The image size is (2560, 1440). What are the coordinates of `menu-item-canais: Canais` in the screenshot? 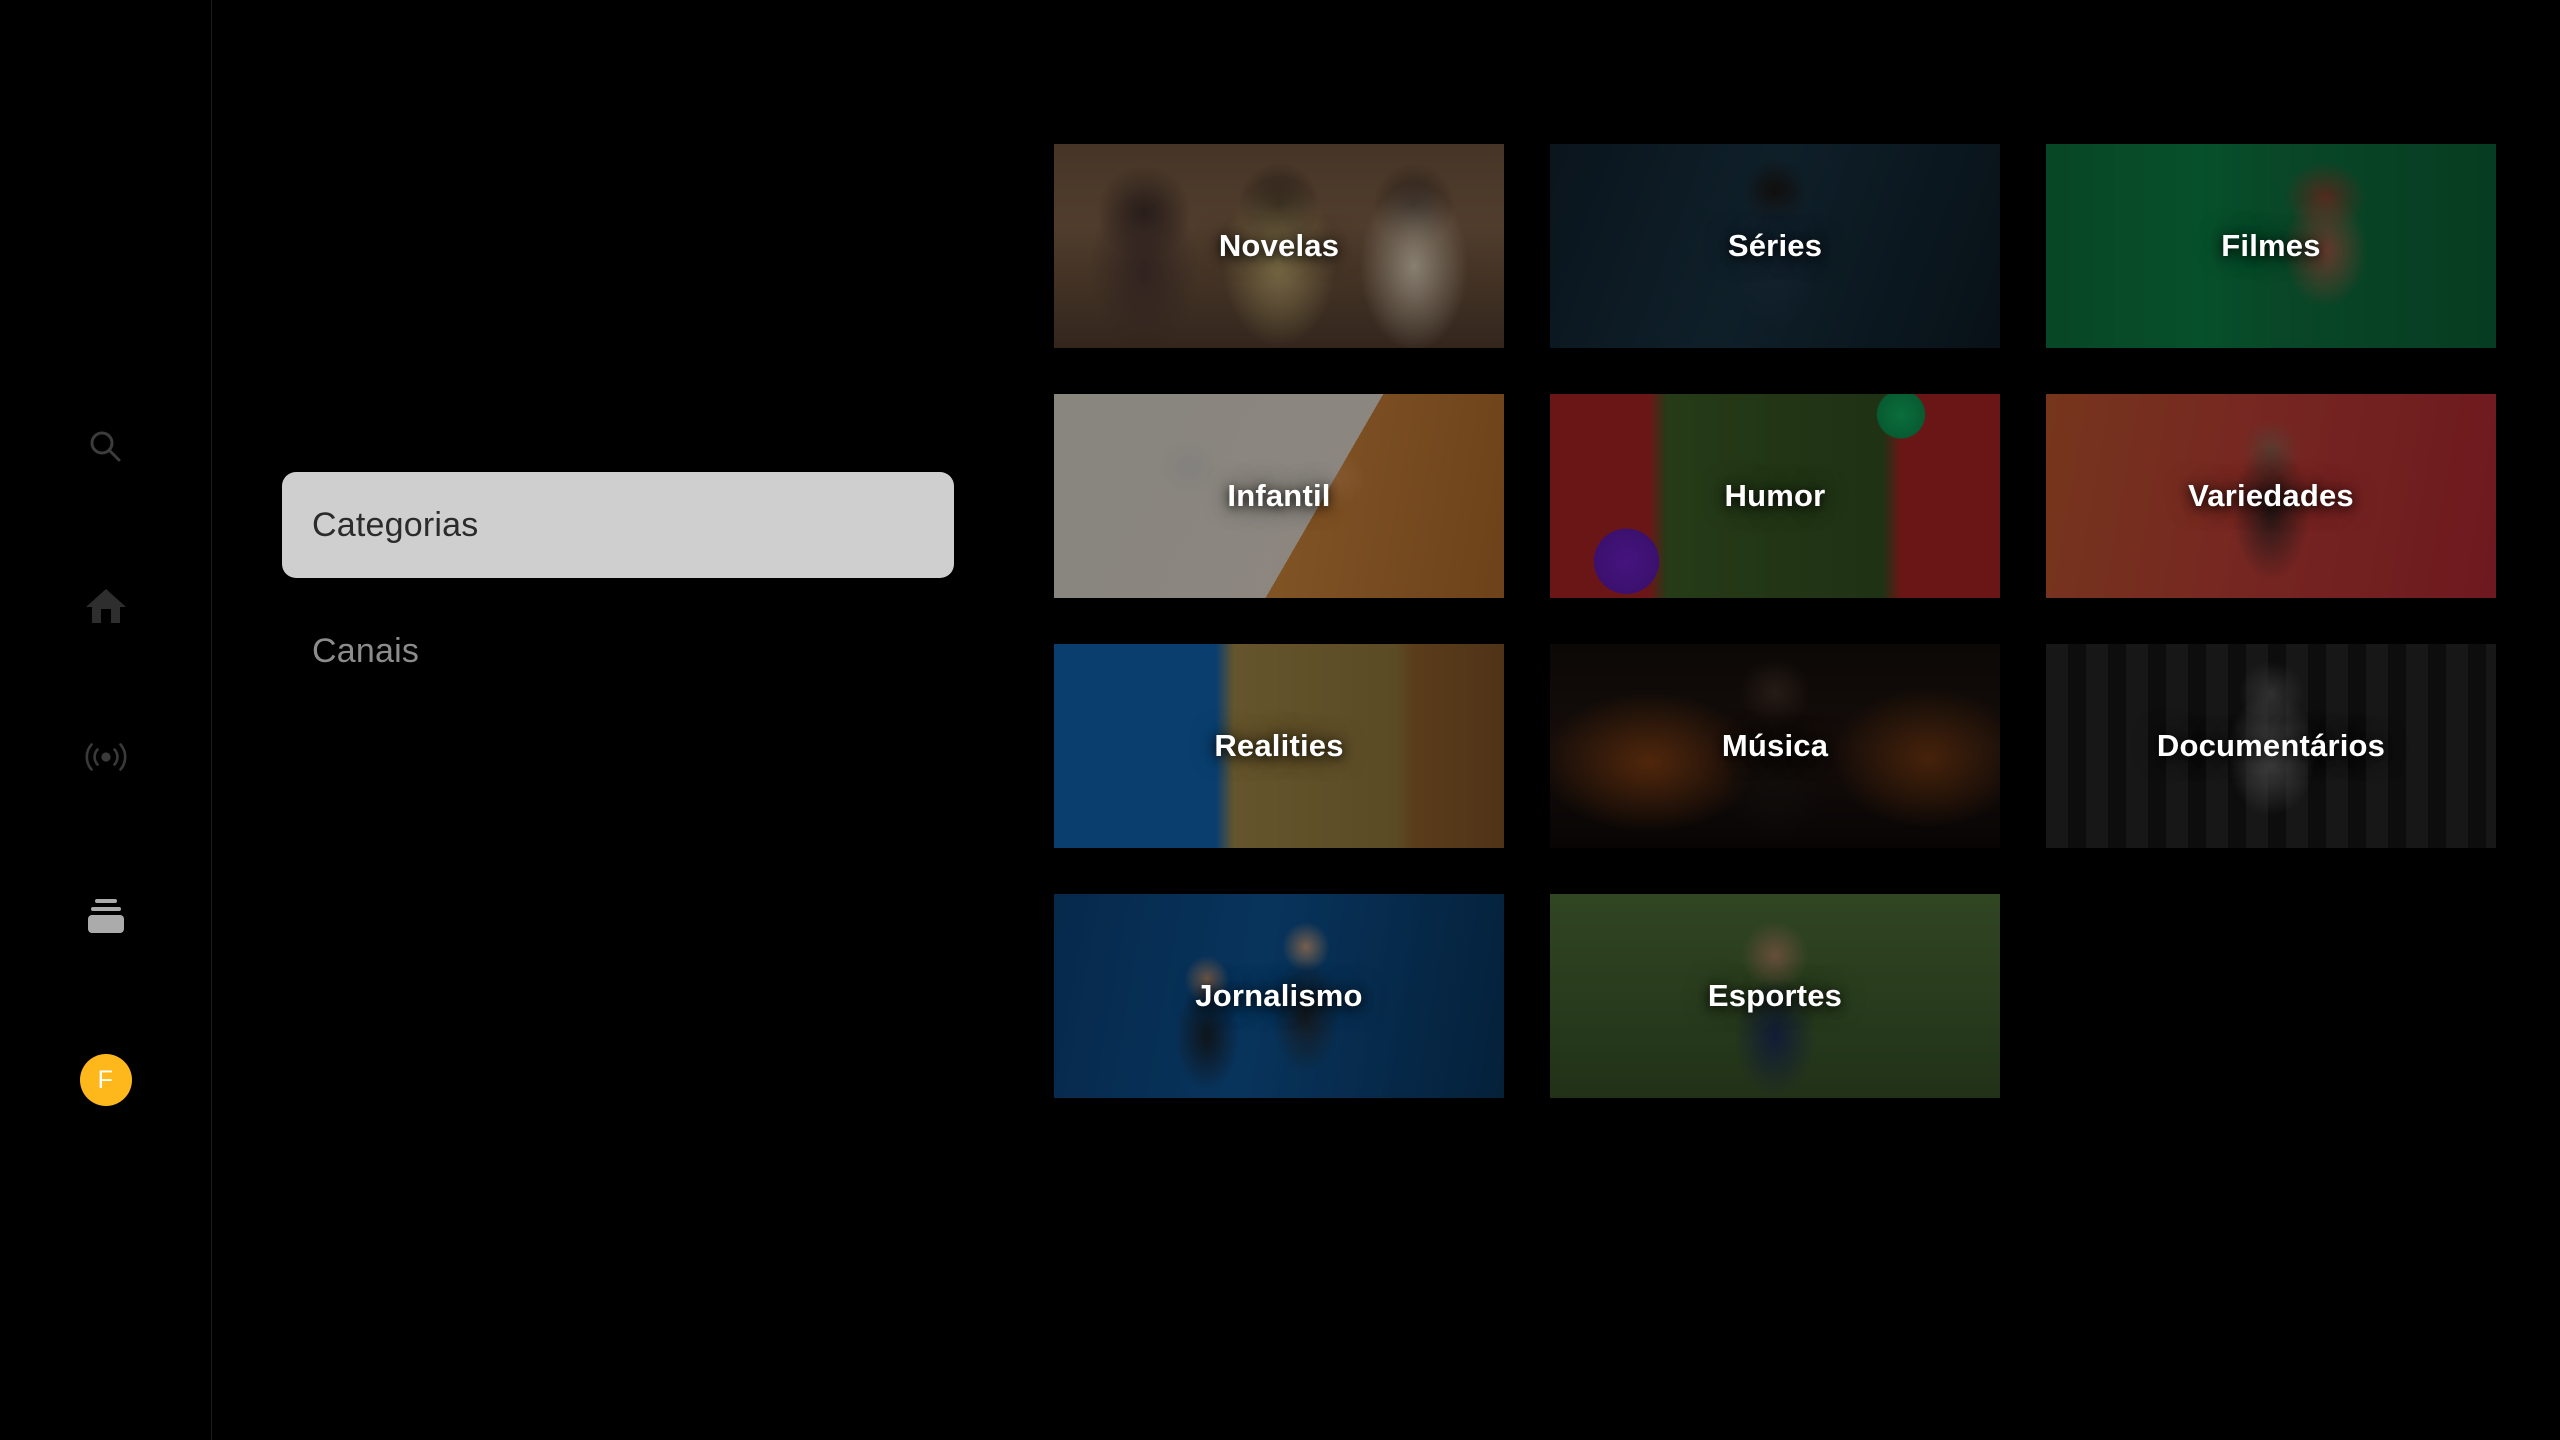 It's located at (618, 651).